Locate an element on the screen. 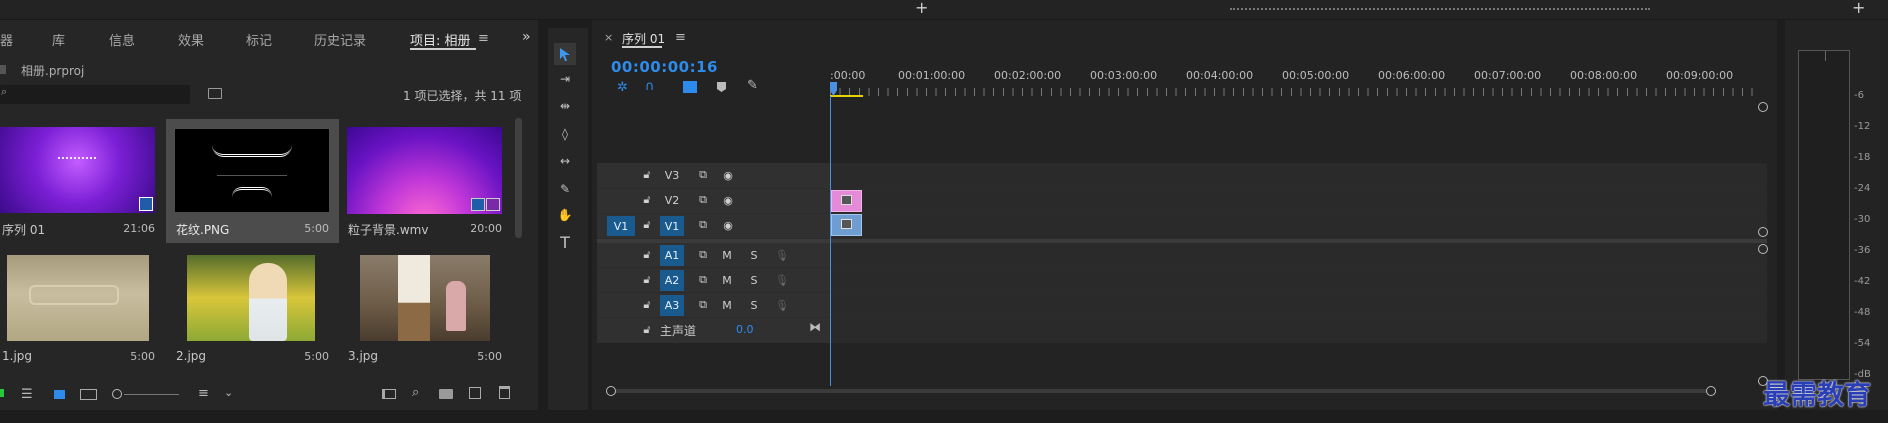 This screenshot has height=423, width=1888. clip-v2 is located at coordinates (846, 201).